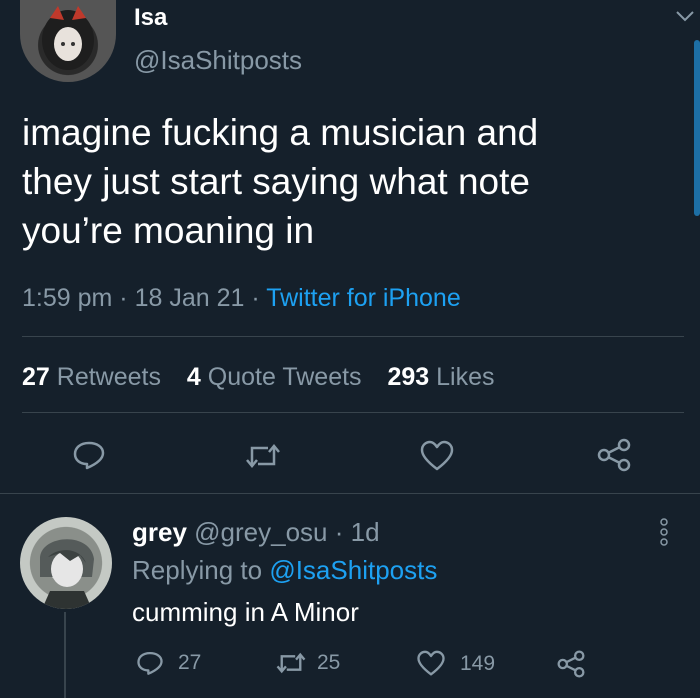 This screenshot has width=700, height=698. I want to click on retweets-stat: 27 Retweets, so click(95, 377).